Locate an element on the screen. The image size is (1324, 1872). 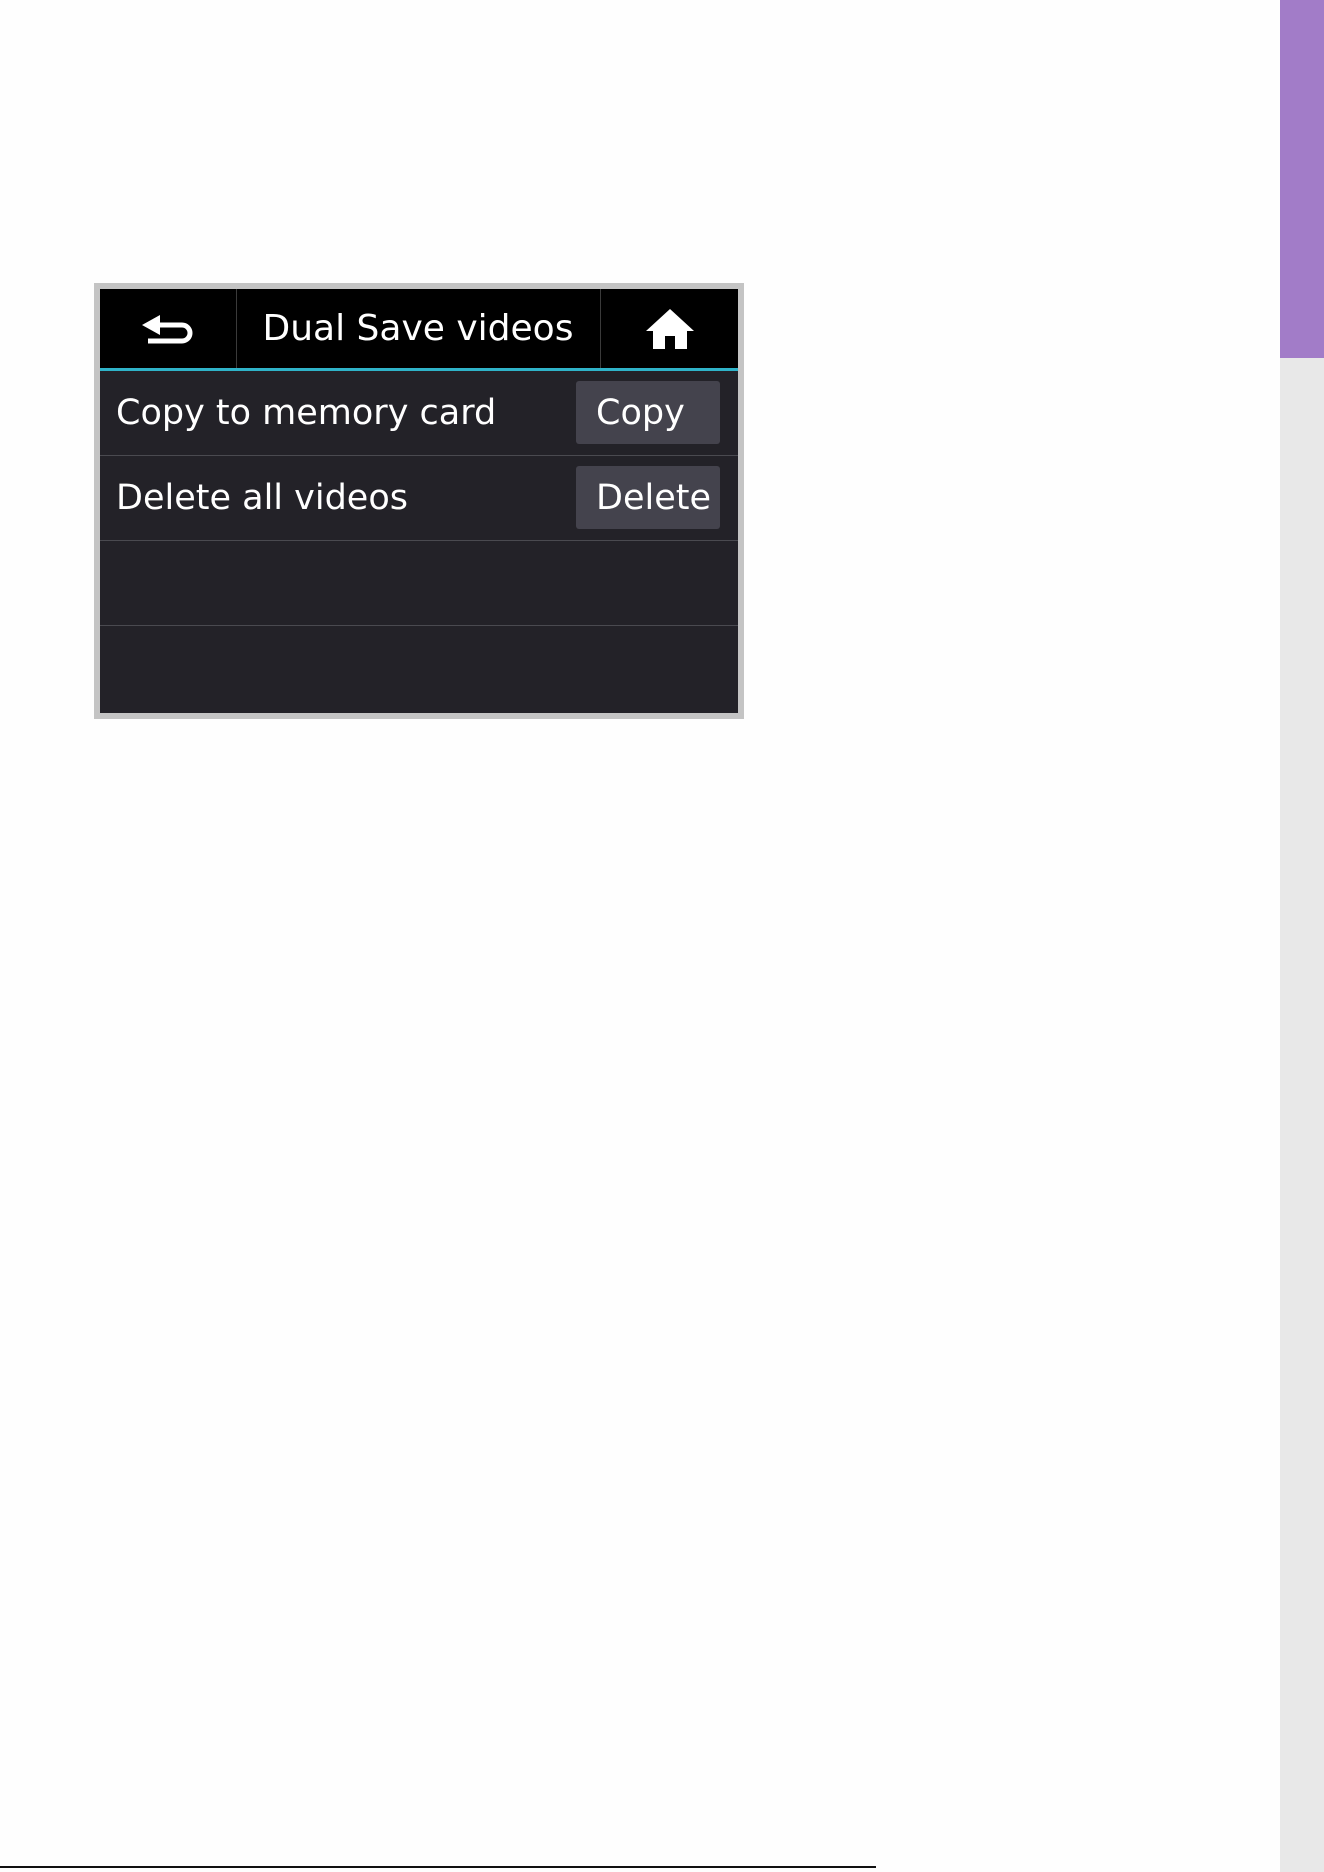
chapter-tab is located at coordinates (1302, 179).